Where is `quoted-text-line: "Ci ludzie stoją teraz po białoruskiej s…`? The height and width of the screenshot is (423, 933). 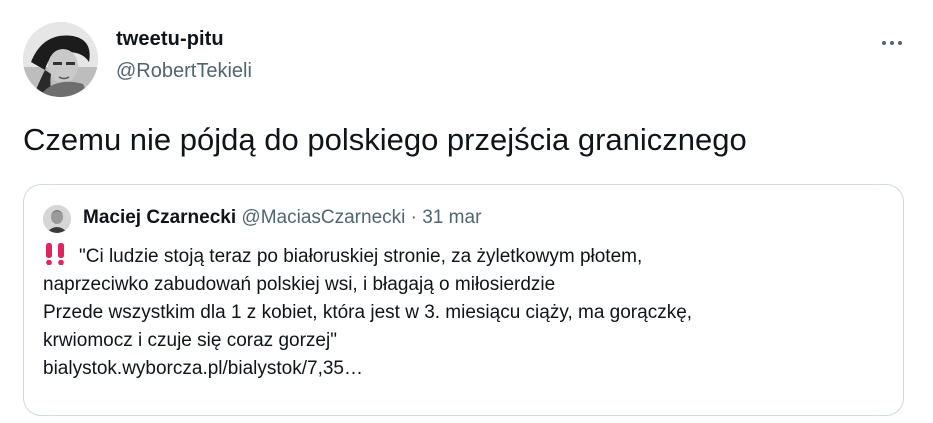 quoted-text-line: "Ci ludzie stoją teraz po białoruskiej s… is located at coordinates (468, 257).